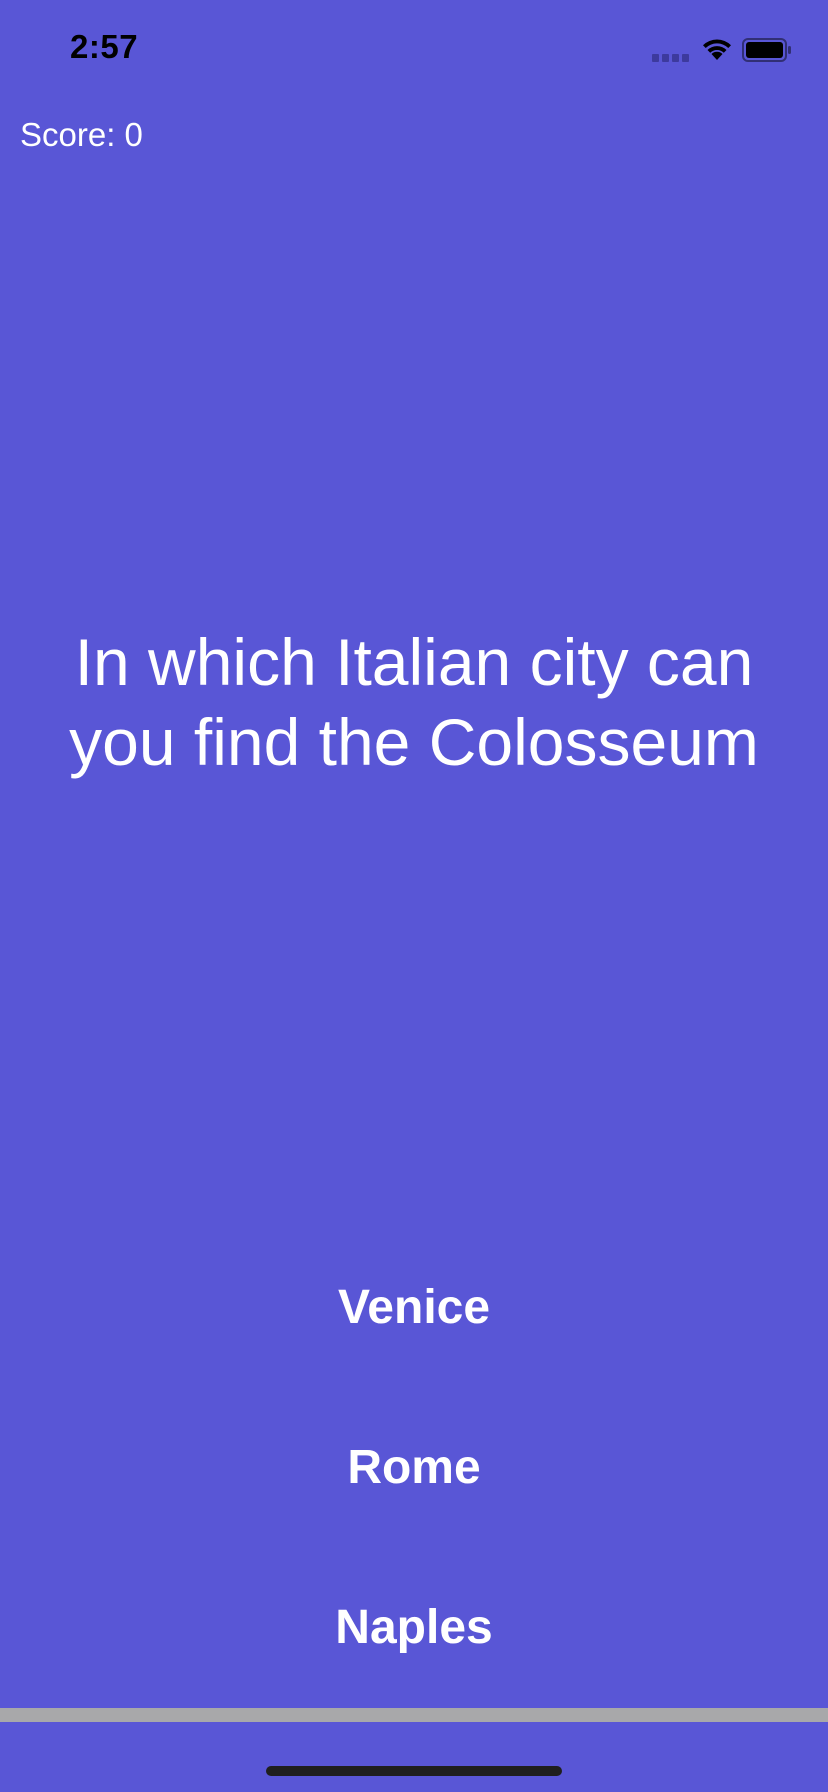 This screenshot has width=828, height=1792. Describe the element at coordinates (414, 1715) in the screenshot. I see `progress-bar` at that location.